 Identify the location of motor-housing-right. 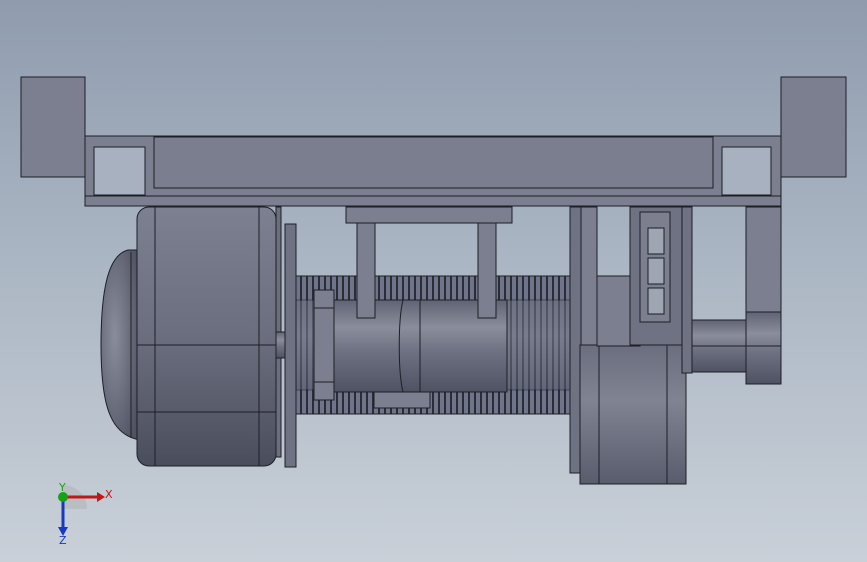
(633, 414).